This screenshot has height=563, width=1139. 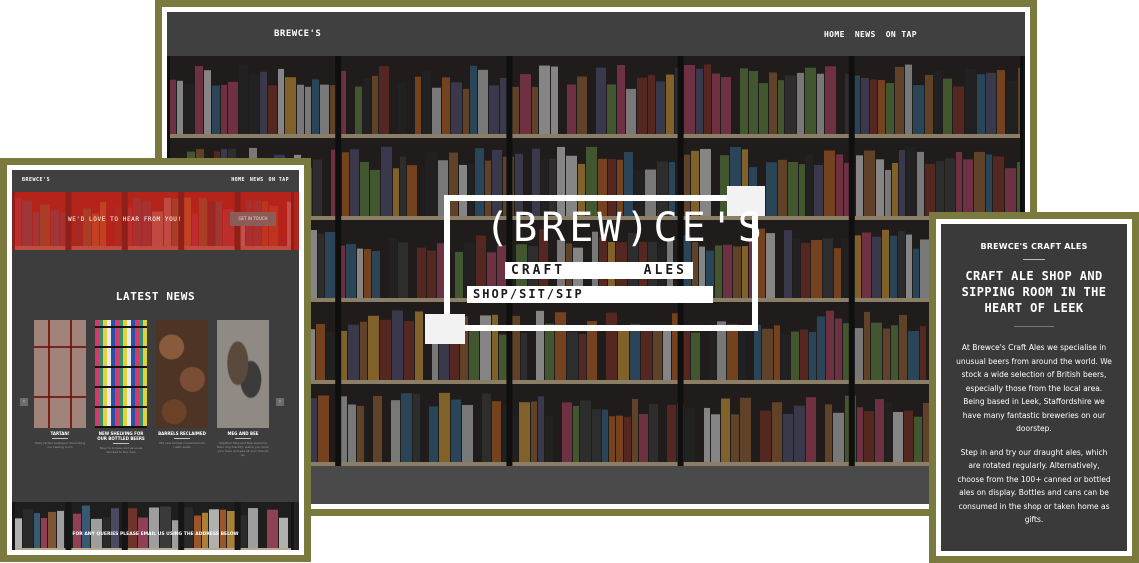 I want to click on desktop-nav-links: HOME NEWS ON TAP, so click(x=870, y=34).